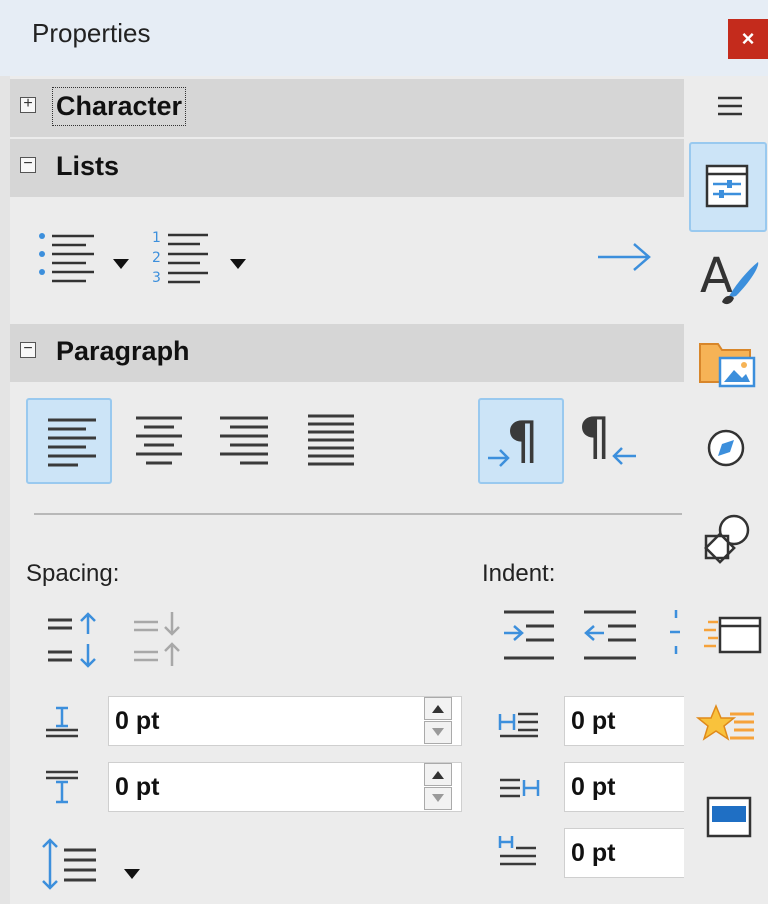  I want to click on expand-icon: +, so click(28, 104).